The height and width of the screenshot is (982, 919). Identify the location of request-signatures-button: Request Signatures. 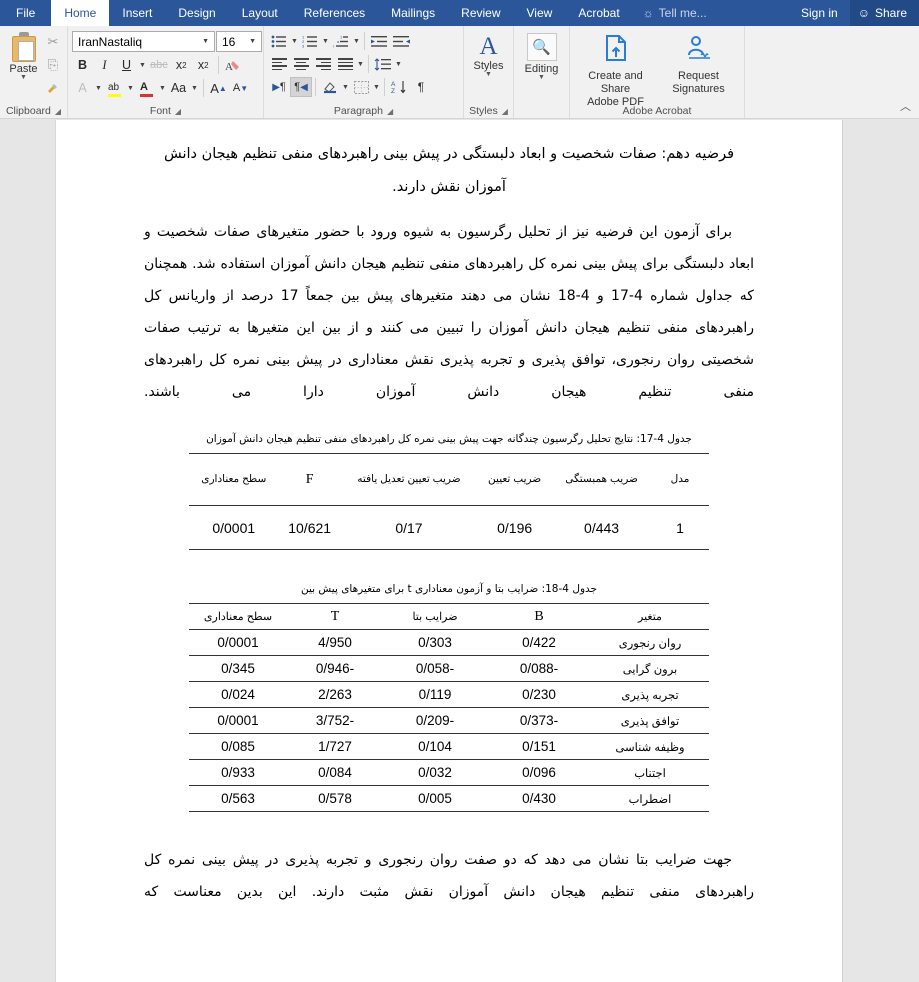
(698, 62).